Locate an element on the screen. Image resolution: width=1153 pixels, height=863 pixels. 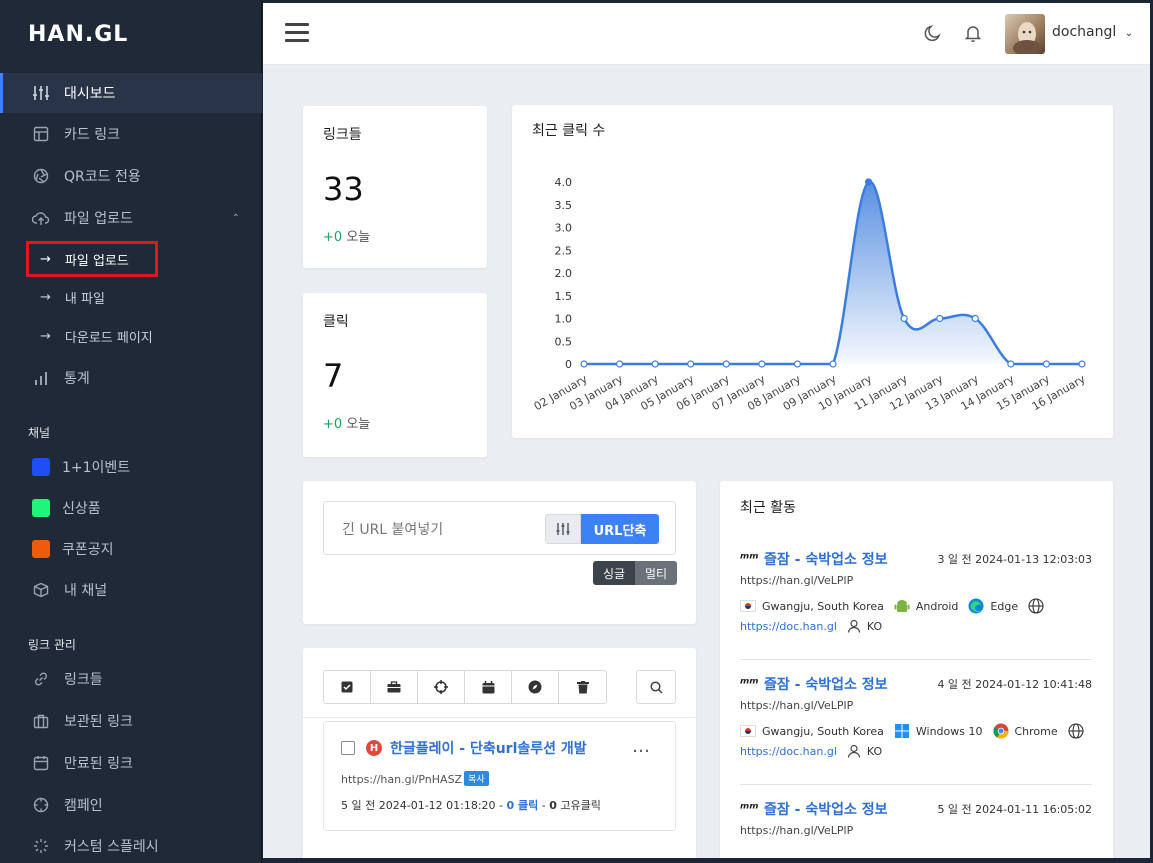
delete-button is located at coordinates (582, 687).